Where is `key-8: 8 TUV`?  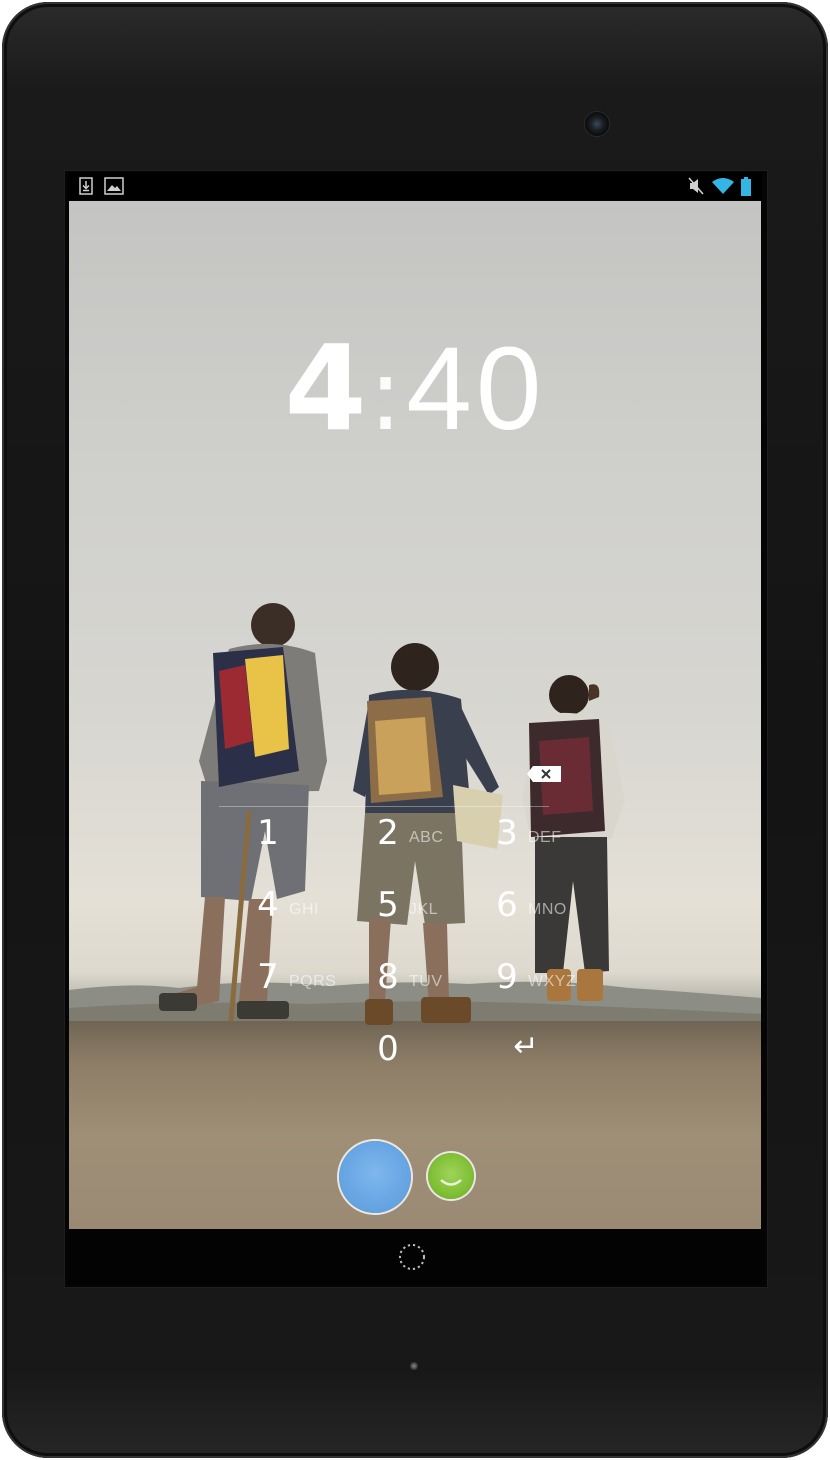
key-8: 8 TUV is located at coordinates (424, 976).